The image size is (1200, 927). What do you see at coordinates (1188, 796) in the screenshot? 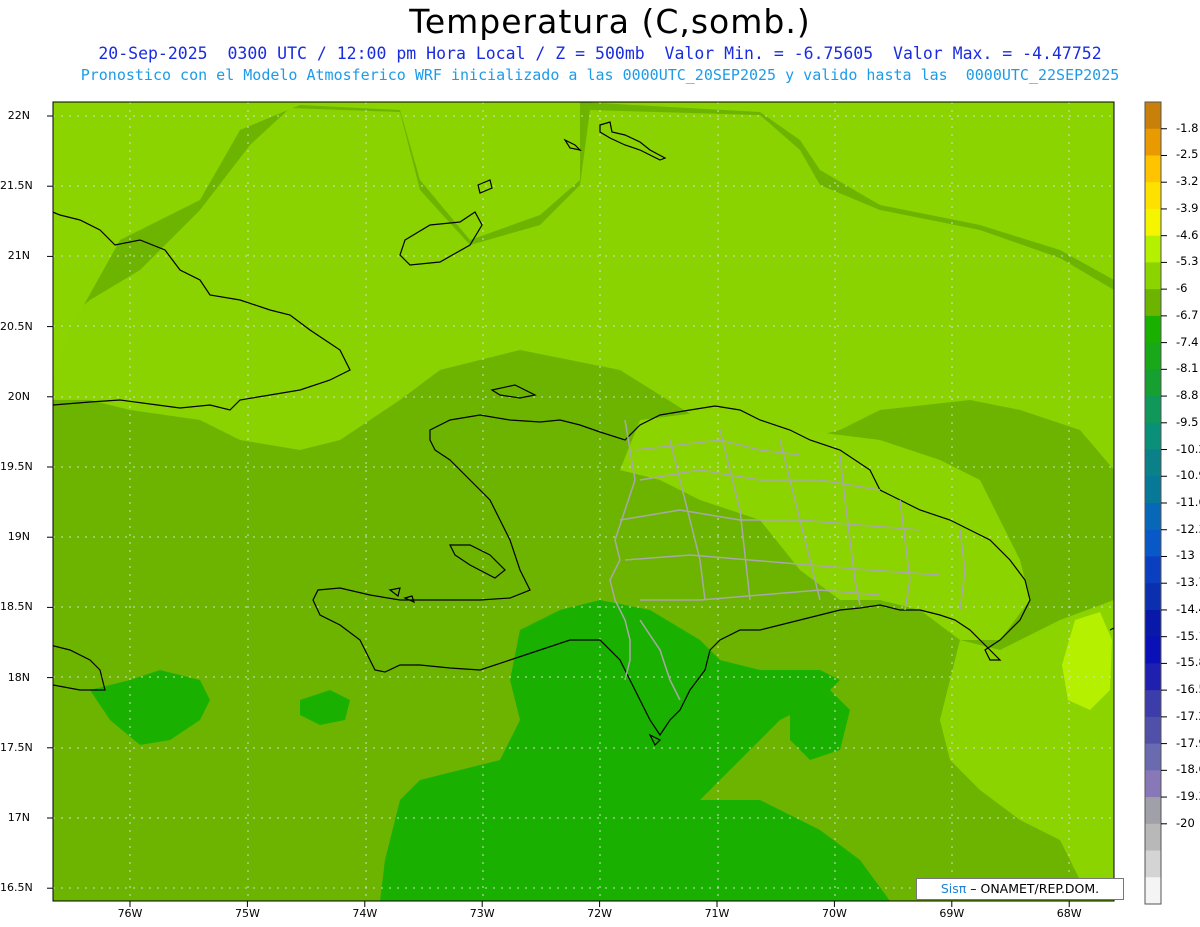
I see `colorbar-label: -19.3` at bounding box center [1188, 796].